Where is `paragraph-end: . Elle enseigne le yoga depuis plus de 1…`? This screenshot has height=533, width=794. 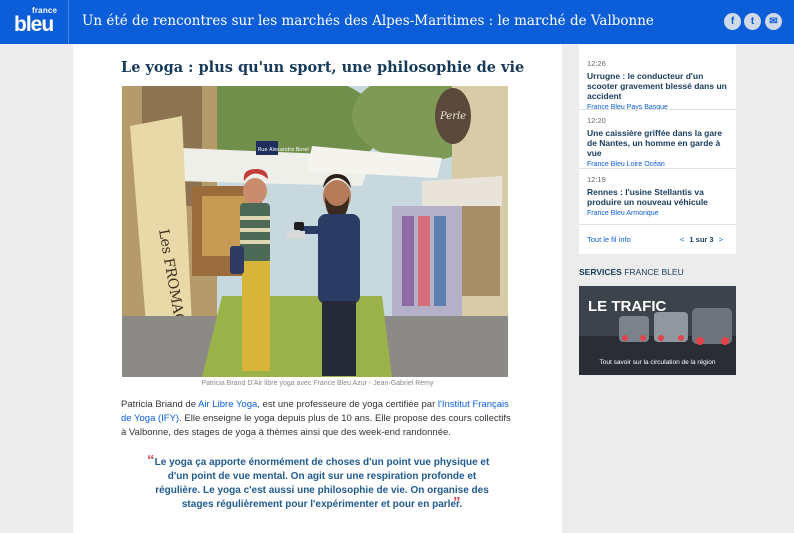
paragraph-end: . Elle enseigne le yoga depuis plus de 1… is located at coordinates (316, 425).